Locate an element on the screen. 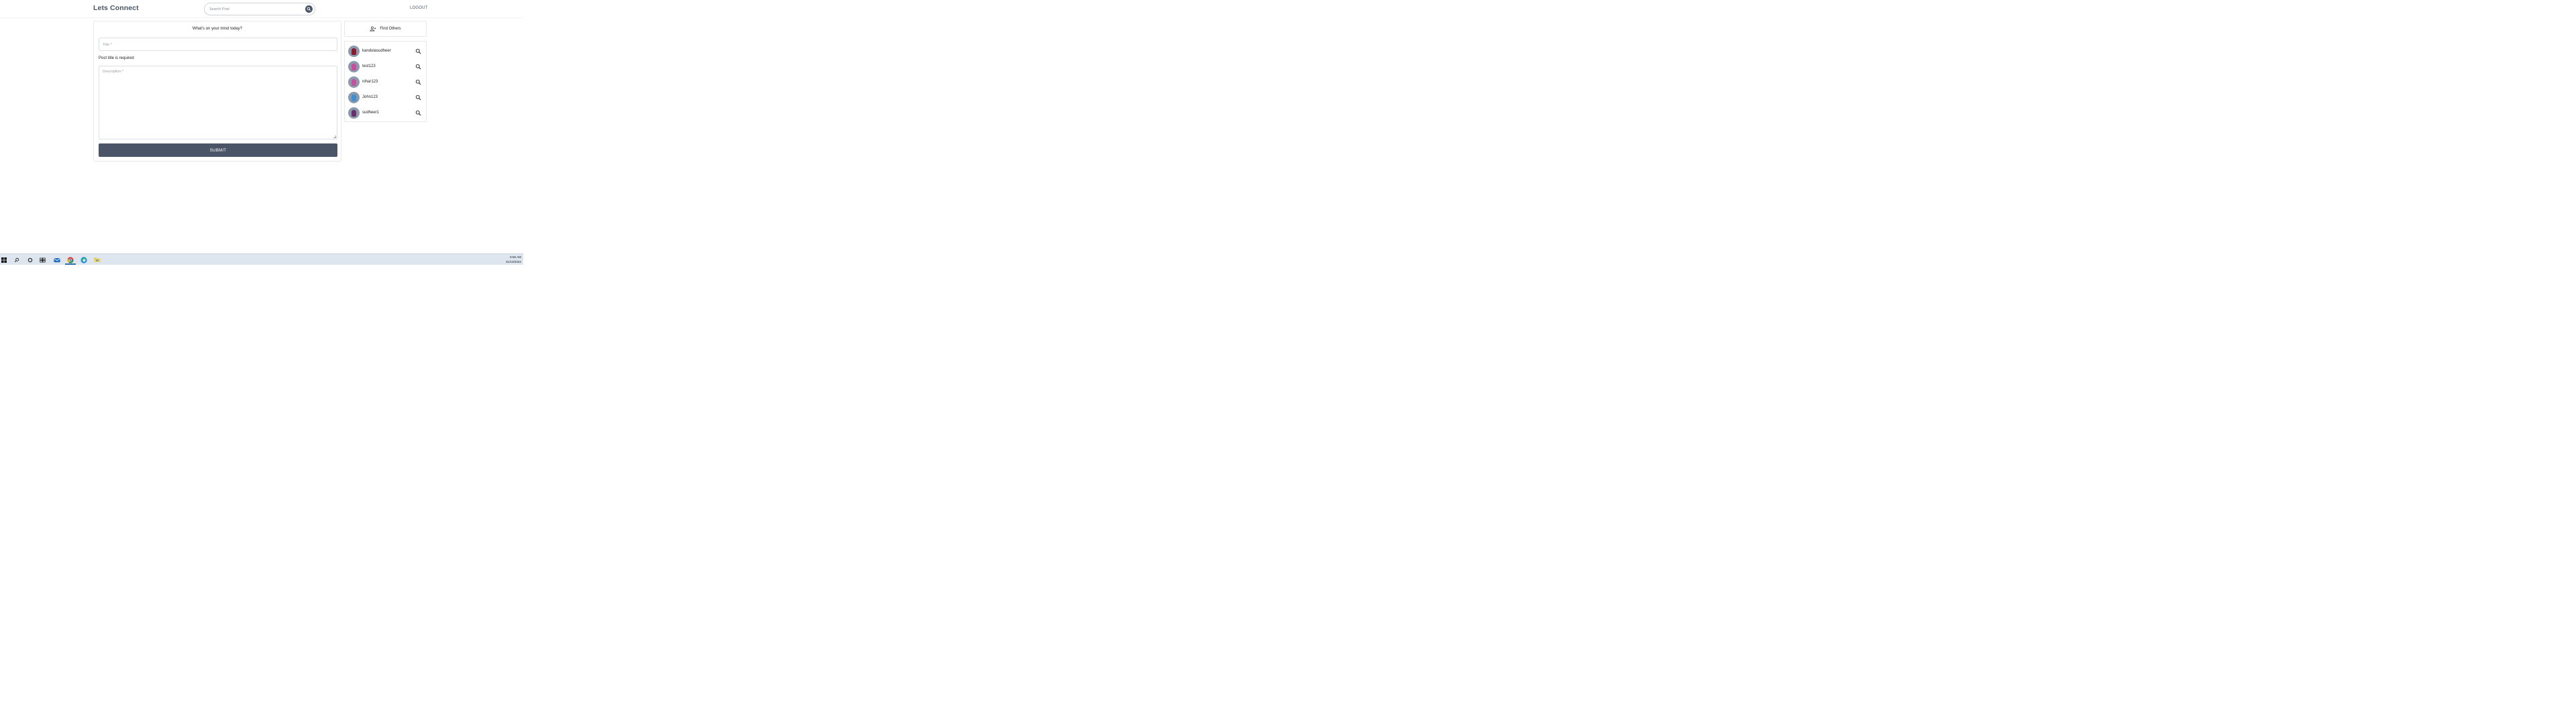 Image resolution: width=2576 pixels, height=724 pixels. user-name: sudheer1 is located at coordinates (371, 113).